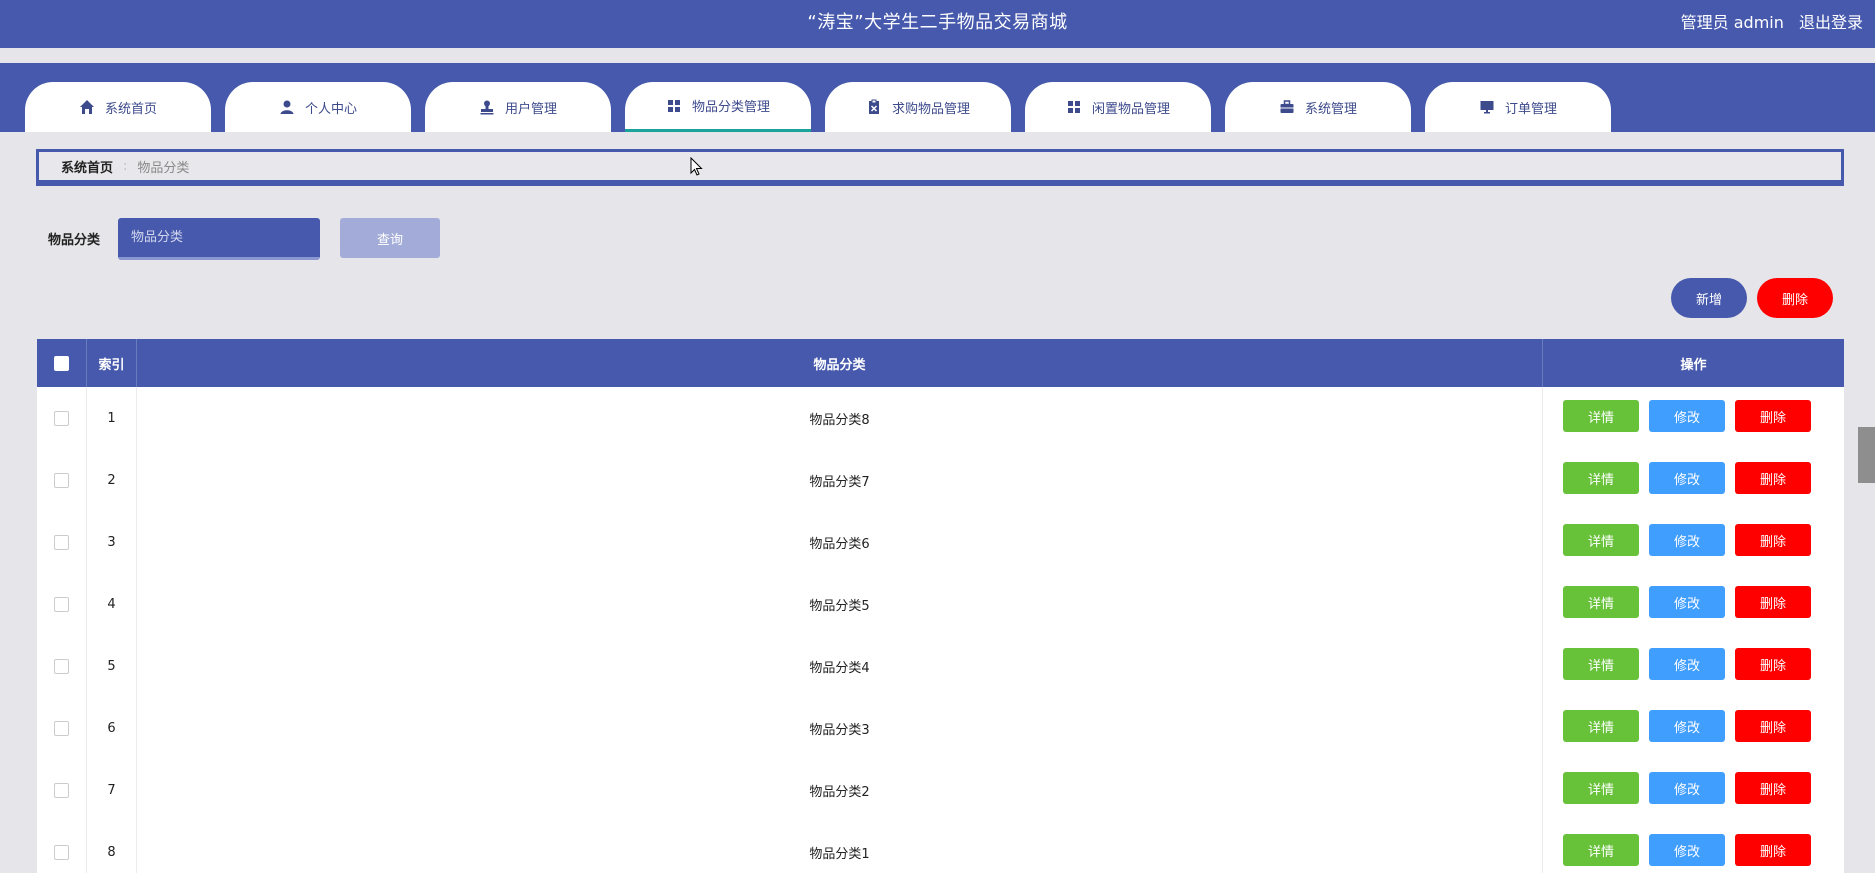 Image resolution: width=1875 pixels, height=873 pixels. I want to click on user-area: 管理员 admin 退出登录, so click(1767, 21).